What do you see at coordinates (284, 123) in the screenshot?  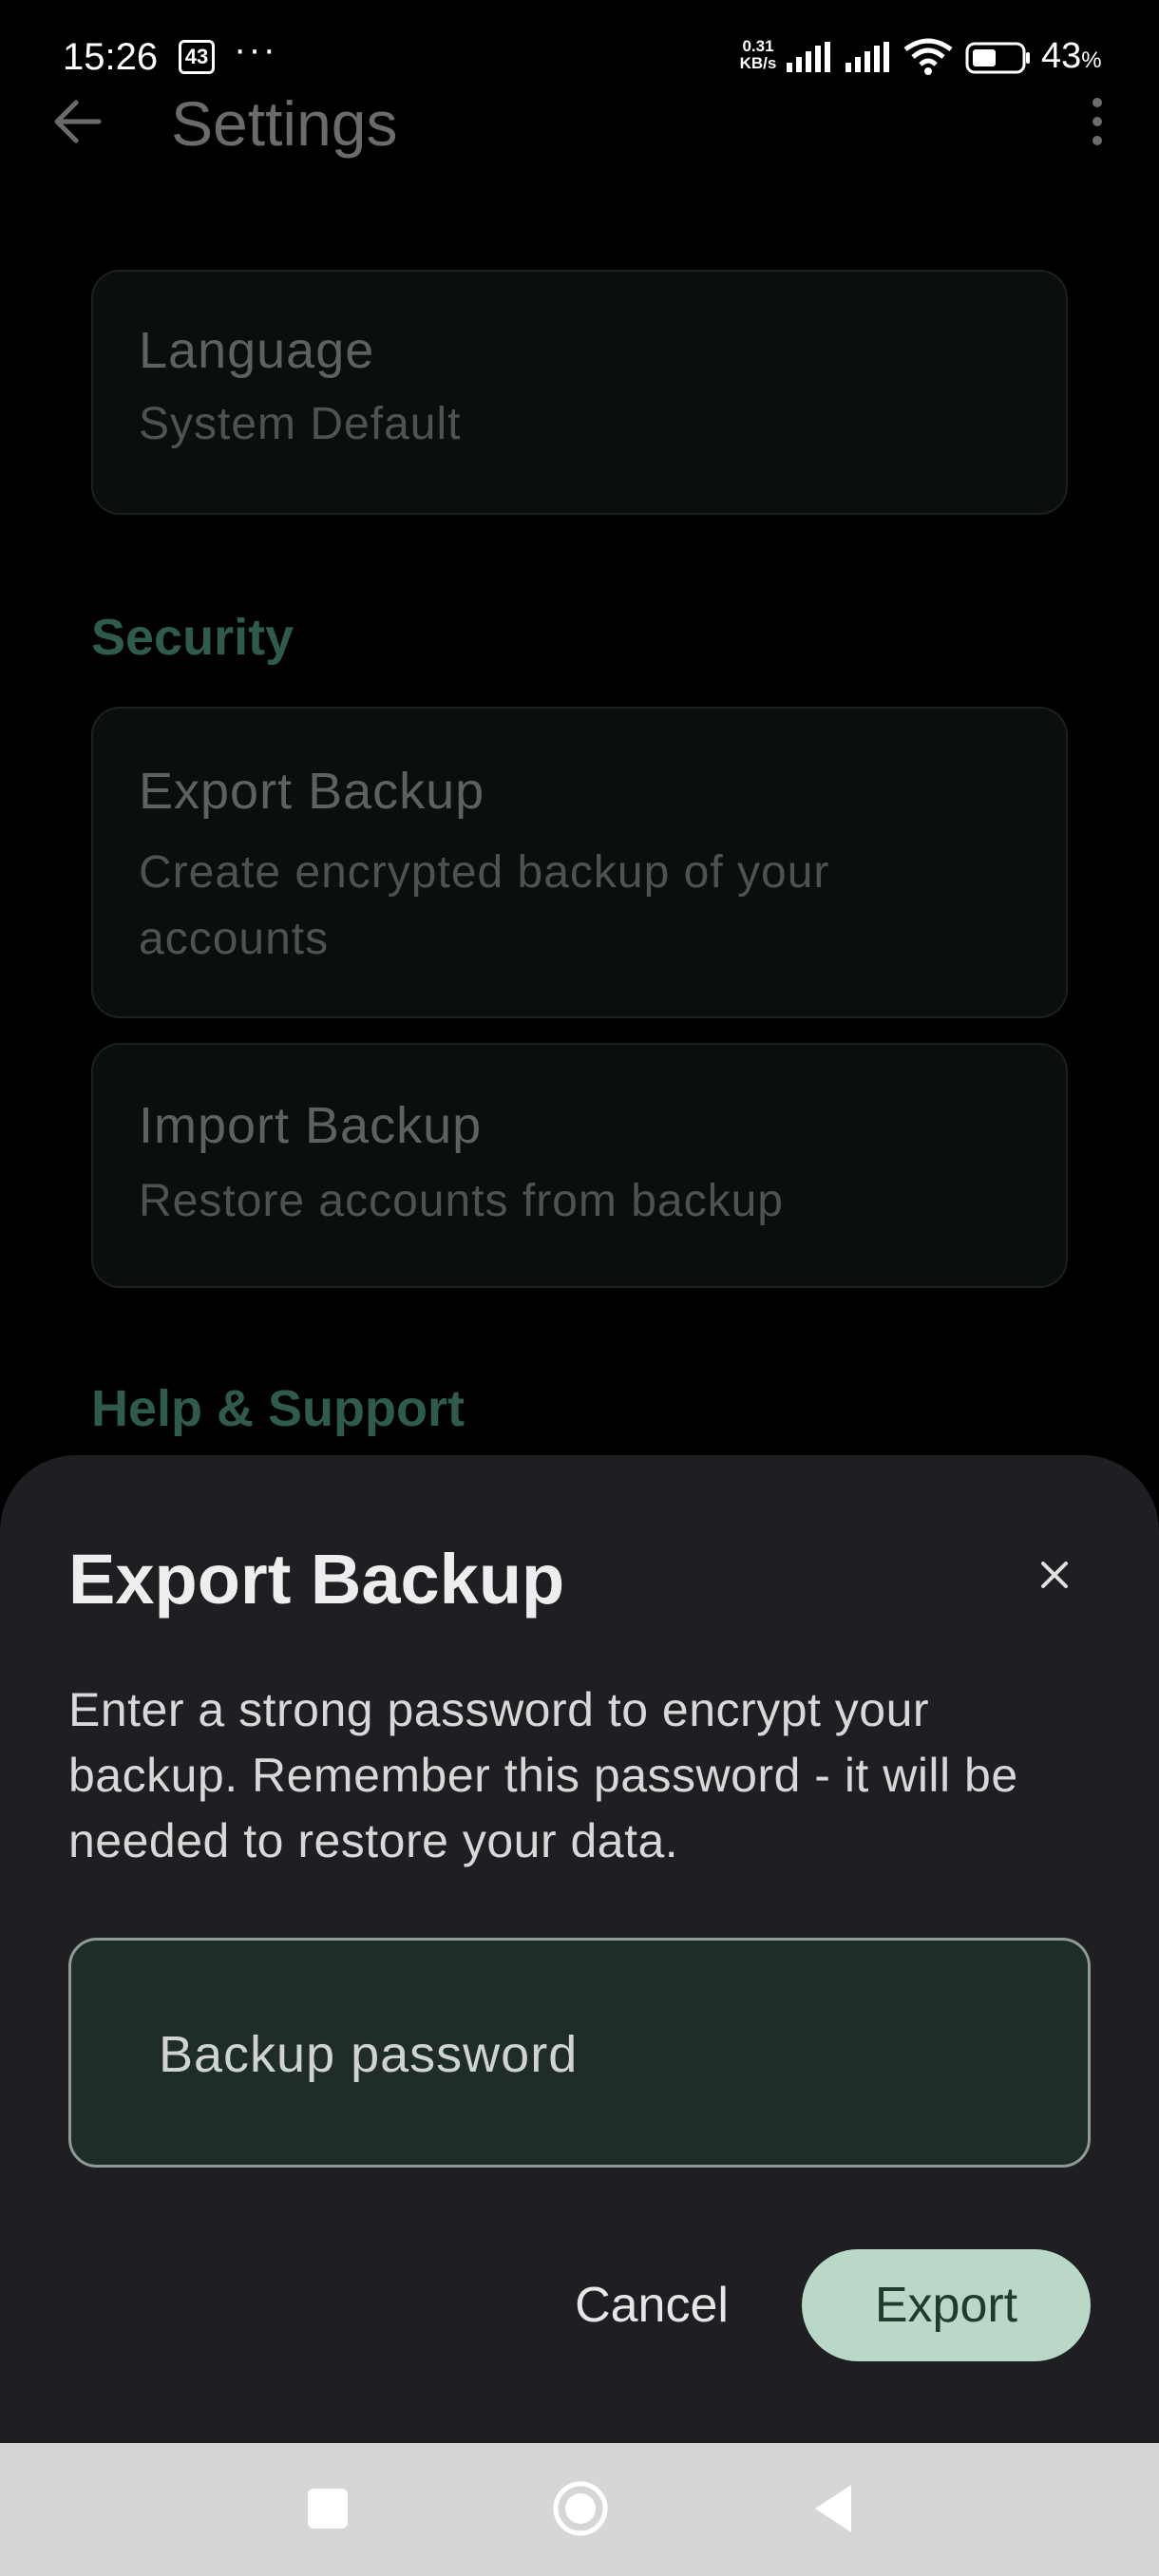 I see `page-title: Settings` at bounding box center [284, 123].